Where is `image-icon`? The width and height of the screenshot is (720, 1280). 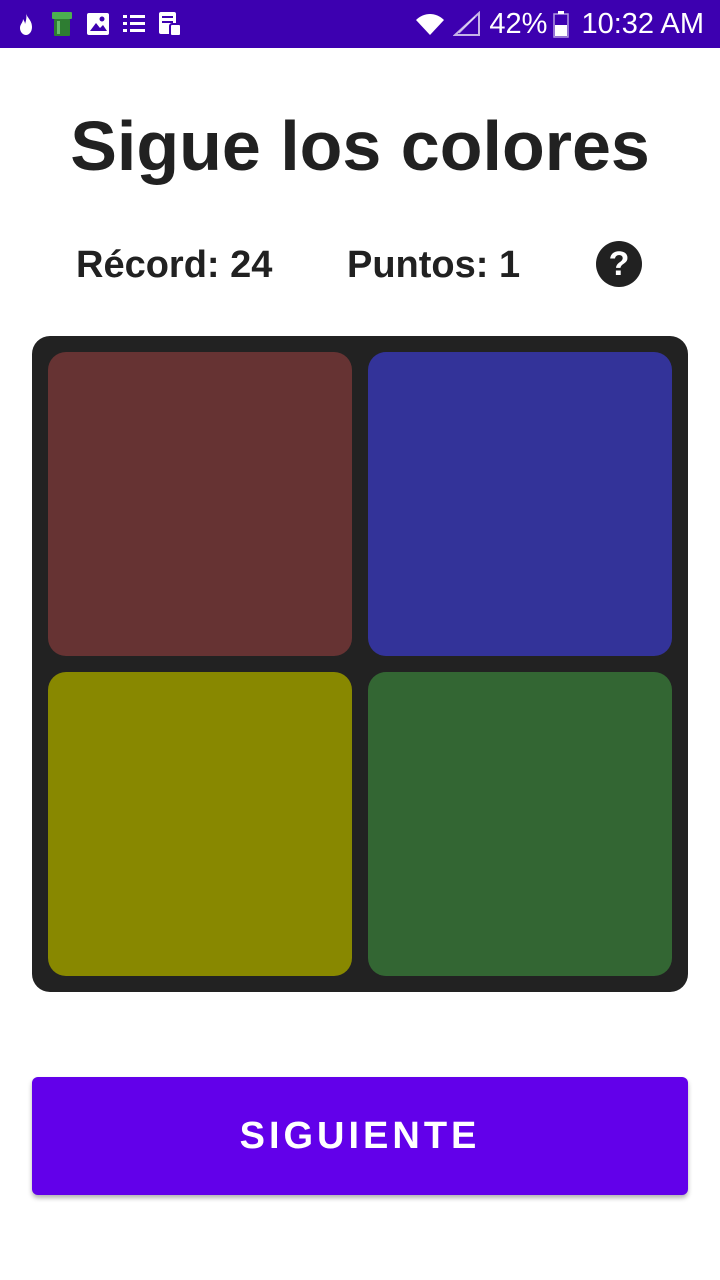 image-icon is located at coordinates (98, 24).